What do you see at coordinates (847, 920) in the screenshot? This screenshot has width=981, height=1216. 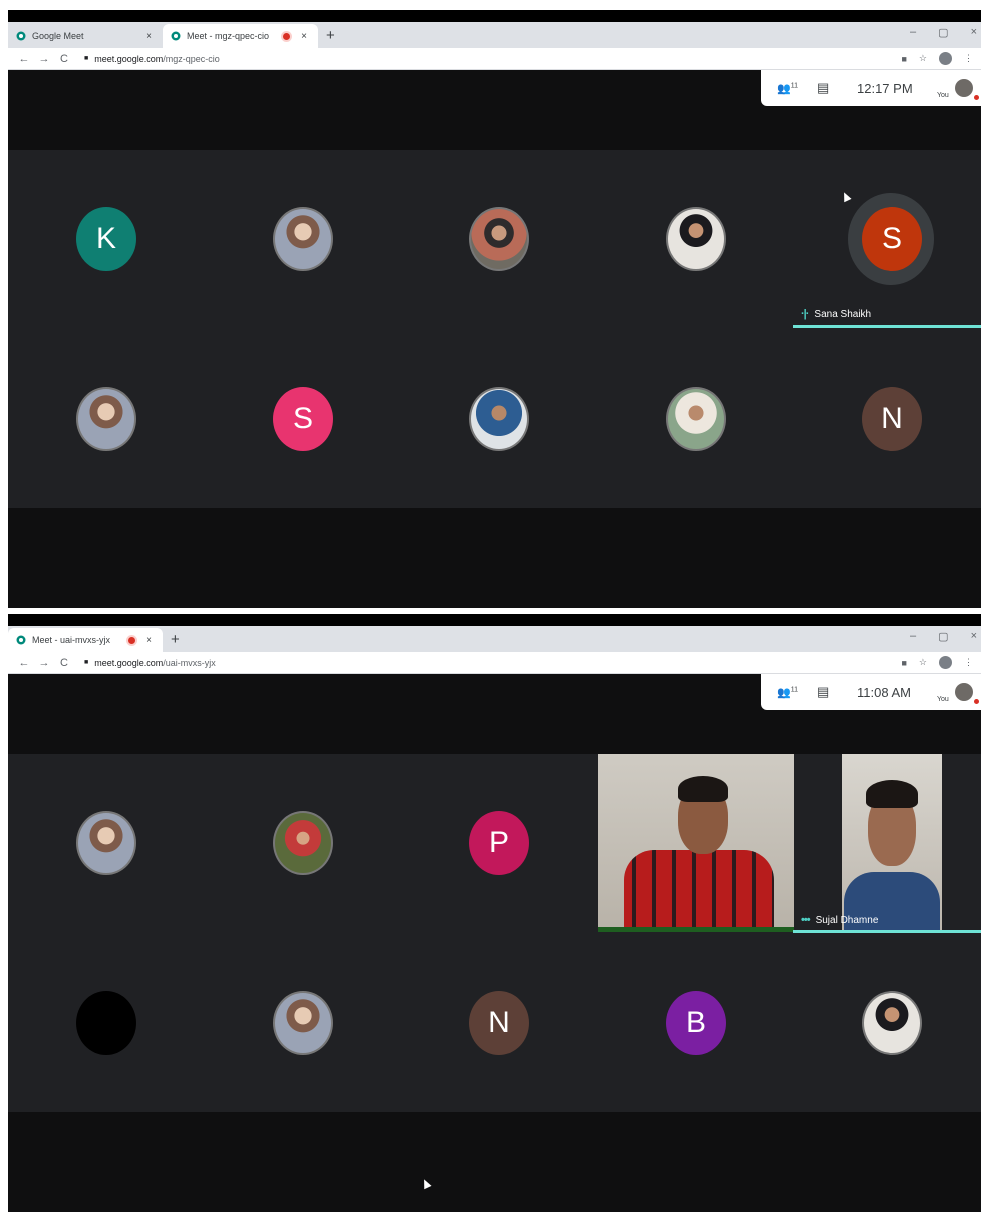 I see `speaker-name: Sujal Dhamne` at bounding box center [847, 920].